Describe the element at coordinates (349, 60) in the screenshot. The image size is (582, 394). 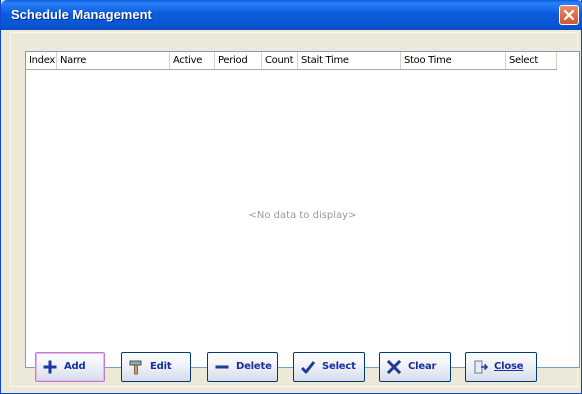
I see `column-header-start-time: Stait Time` at that location.